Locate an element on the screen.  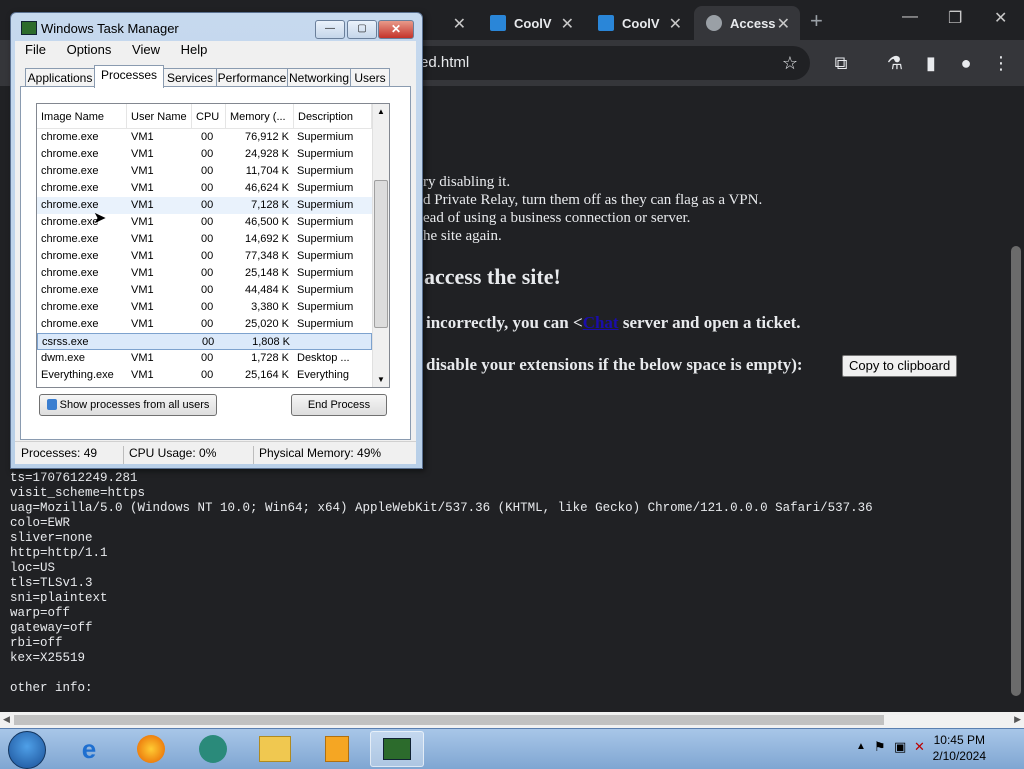
close-button: ✕ is located at coordinates (396, 29).